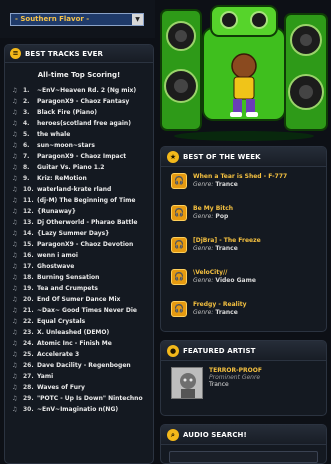 The height and width of the screenshot is (464, 331). I want to click on track-item: ♫ 21. ~Dax~ Good Times Never Die, so click(82, 310).